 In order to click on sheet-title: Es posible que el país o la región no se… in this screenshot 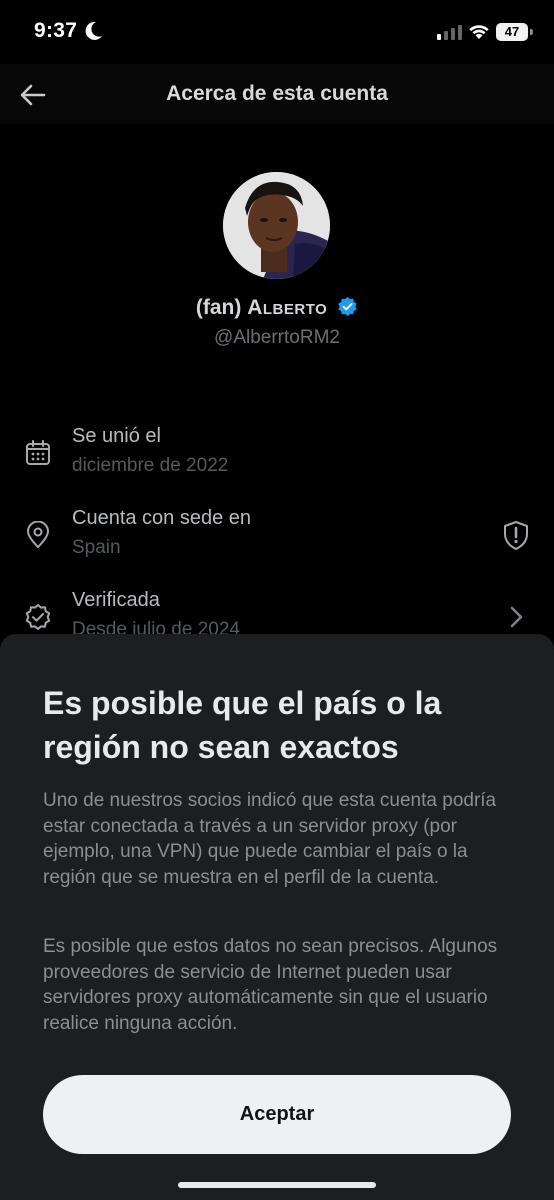, I will do `click(242, 725)`.